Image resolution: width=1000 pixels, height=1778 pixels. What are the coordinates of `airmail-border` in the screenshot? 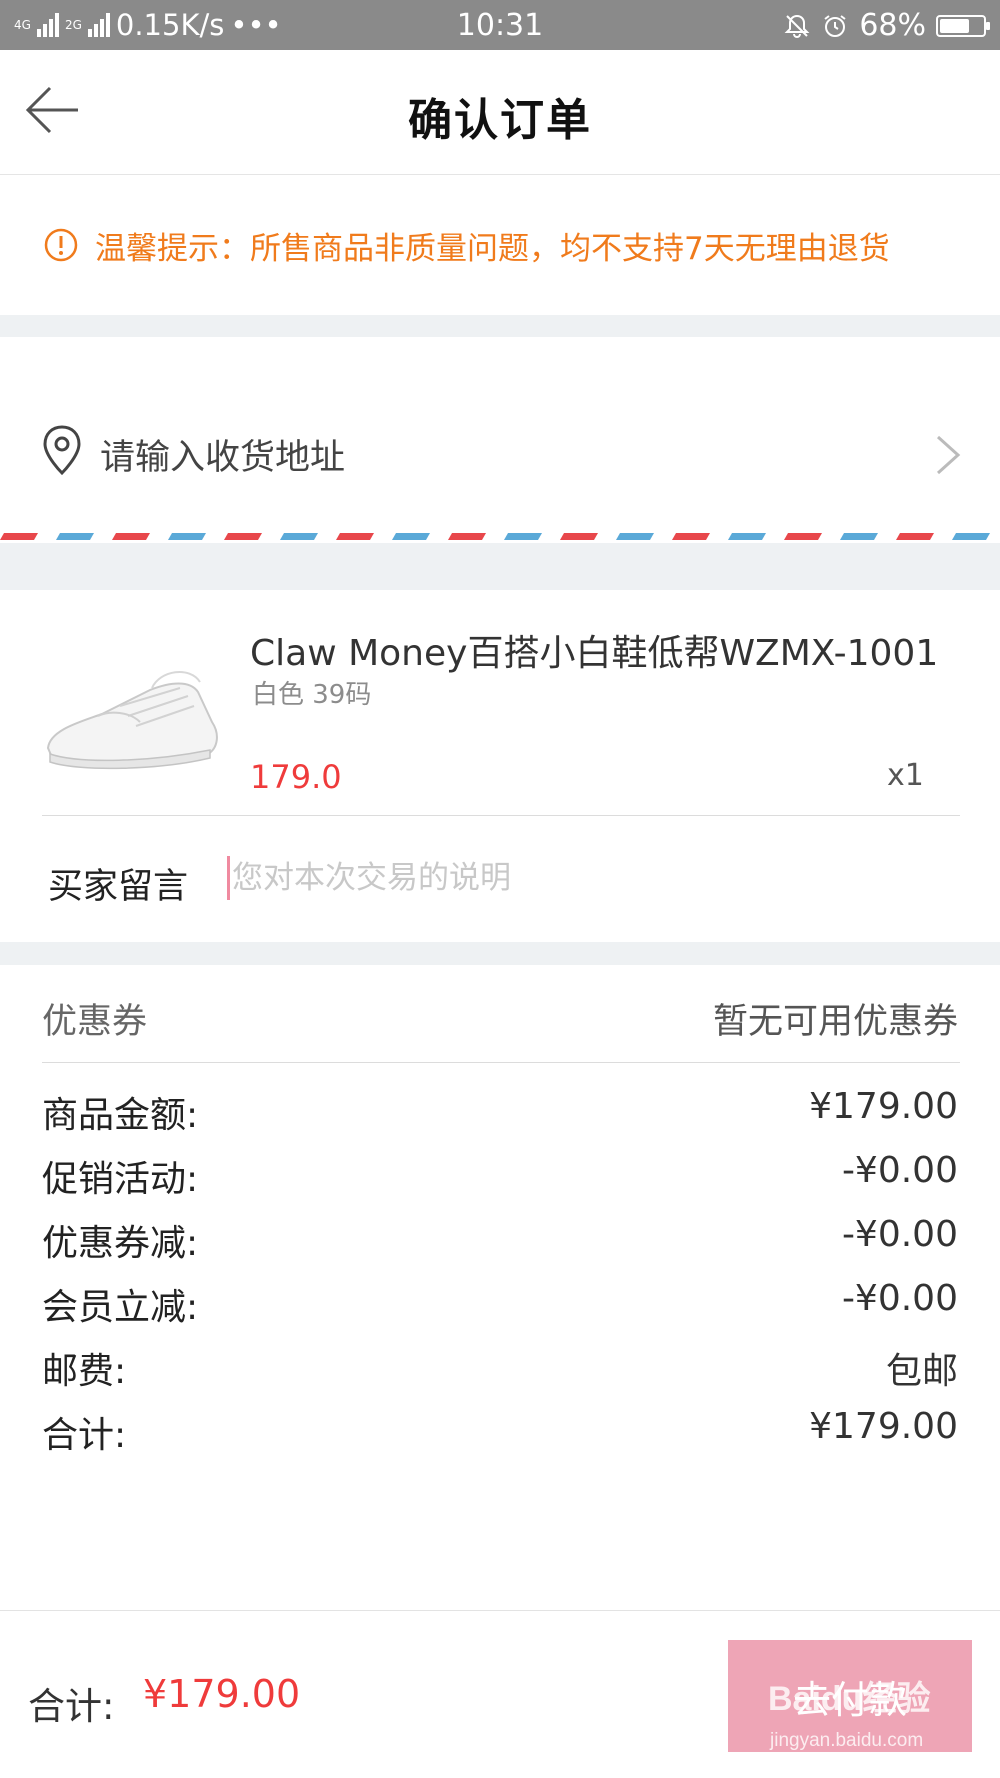 It's located at (495, 536).